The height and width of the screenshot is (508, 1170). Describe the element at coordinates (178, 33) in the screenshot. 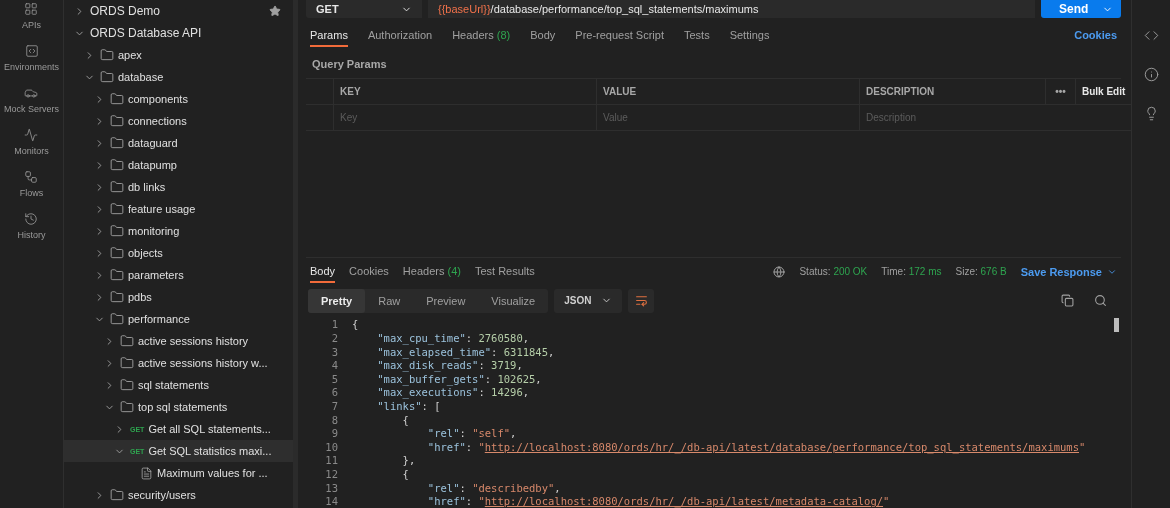

I see `tree-item: ORDS Database API` at that location.